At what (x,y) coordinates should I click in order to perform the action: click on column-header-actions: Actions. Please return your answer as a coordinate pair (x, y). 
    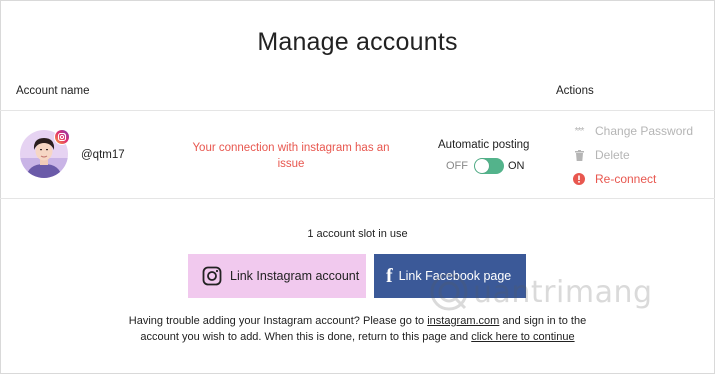
    Looking at the image, I should click on (575, 91).